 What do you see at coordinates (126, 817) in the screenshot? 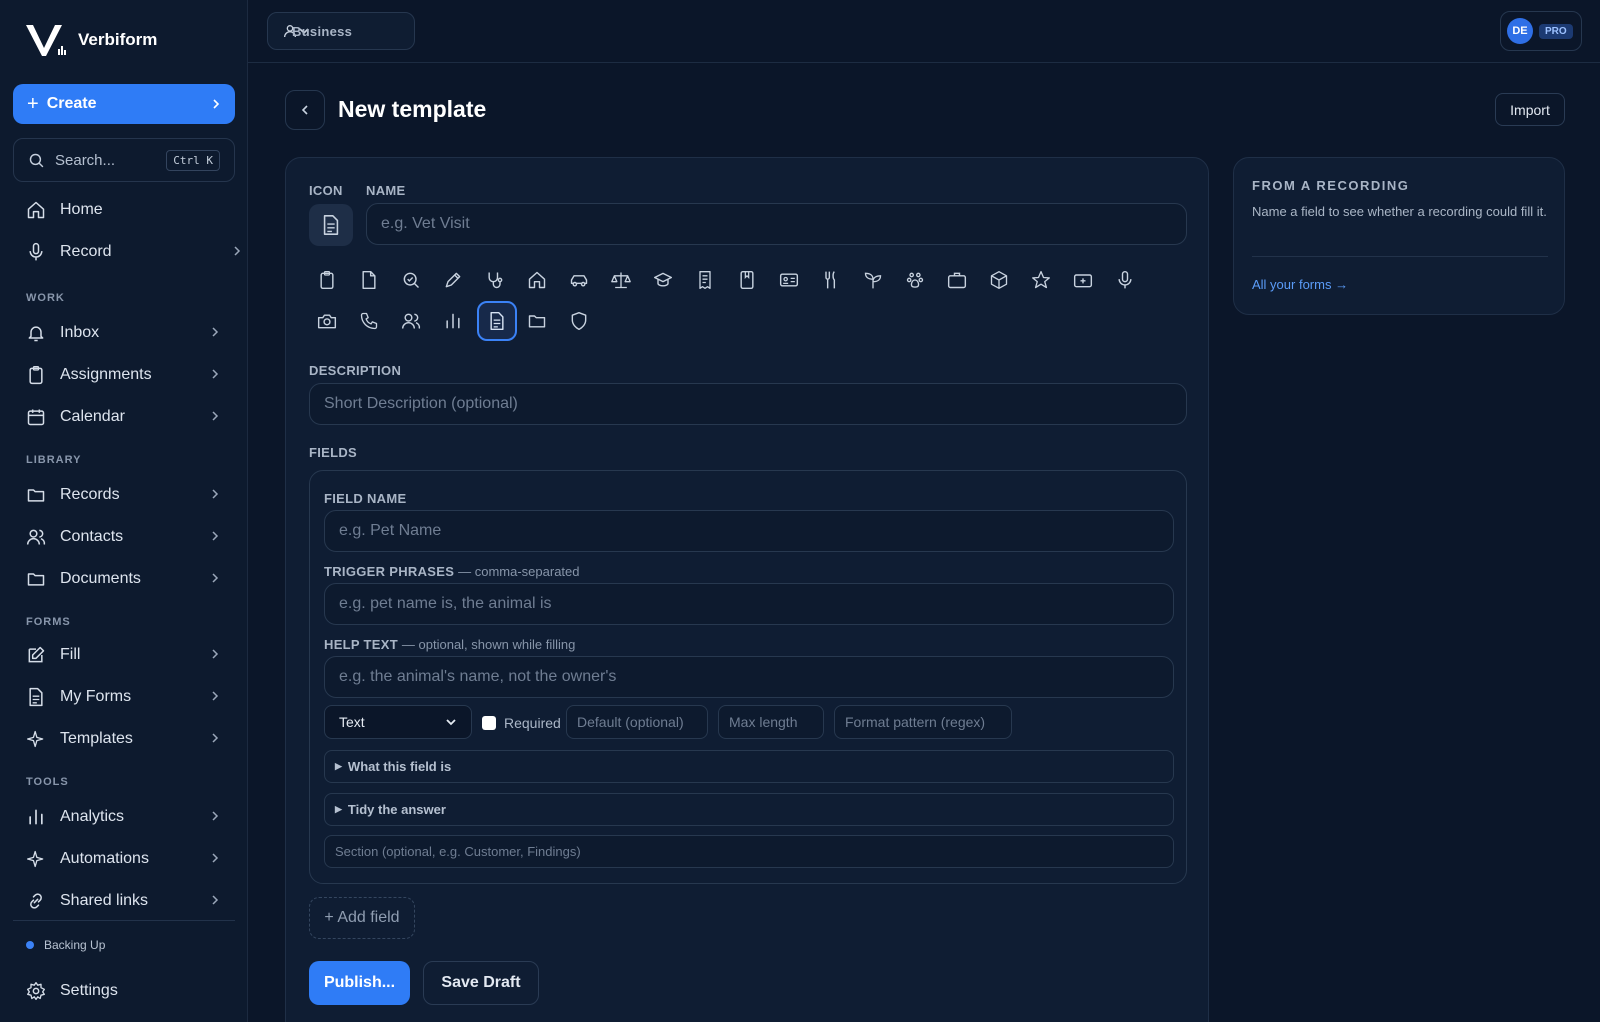
I see `nav-analytics: Analytics` at bounding box center [126, 817].